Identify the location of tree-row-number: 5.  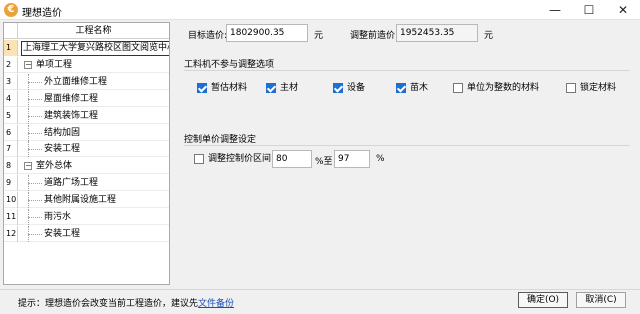
(11, 115).